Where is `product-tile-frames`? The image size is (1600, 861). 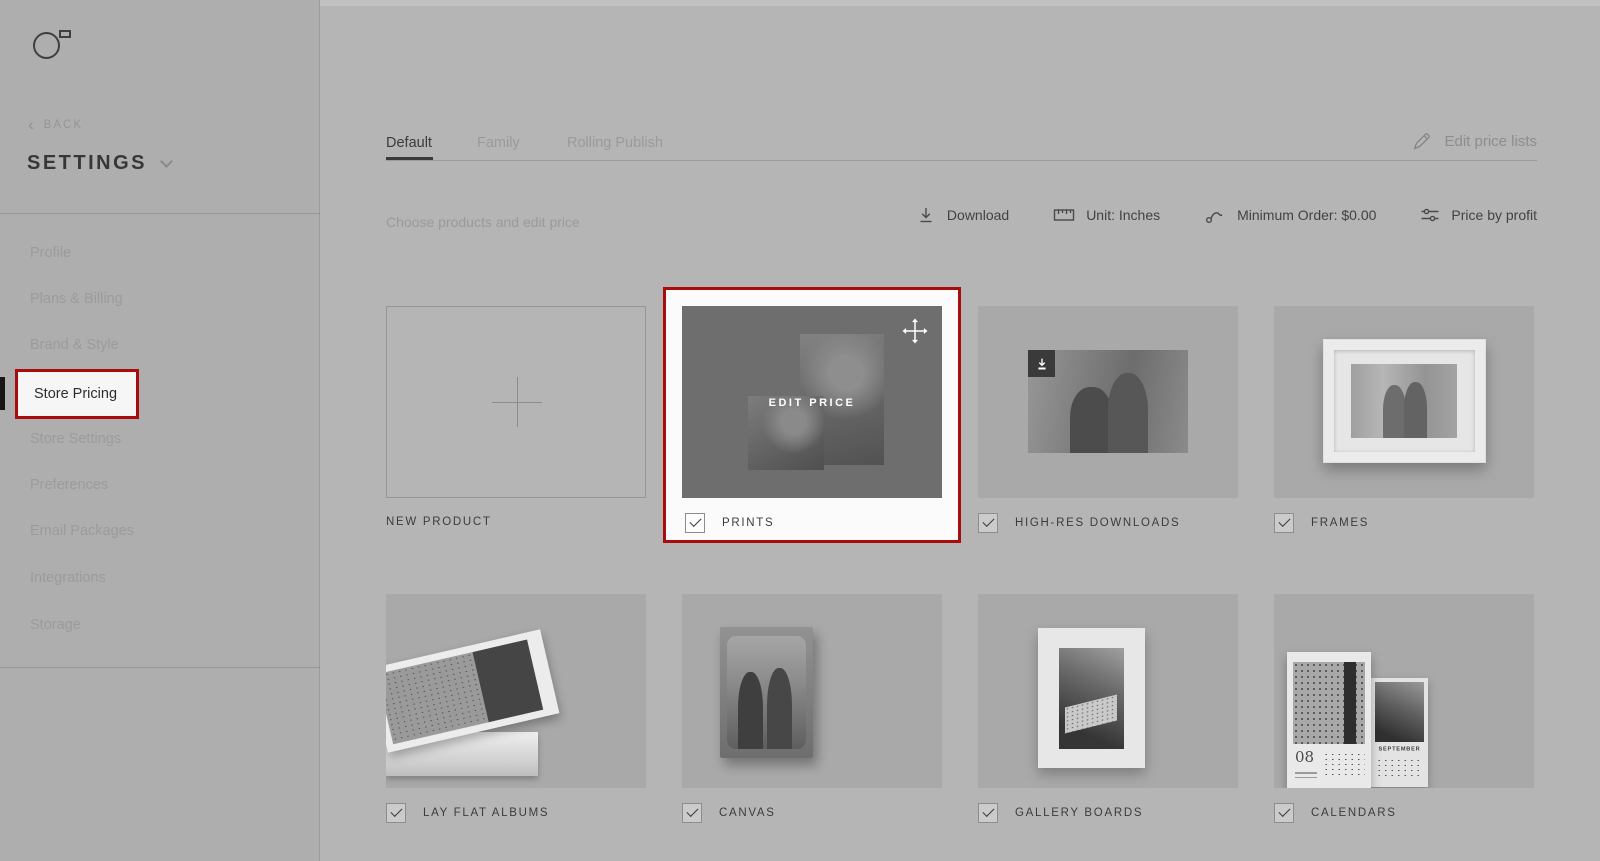
product-tile-frames is located at coordinates (1404, 402).